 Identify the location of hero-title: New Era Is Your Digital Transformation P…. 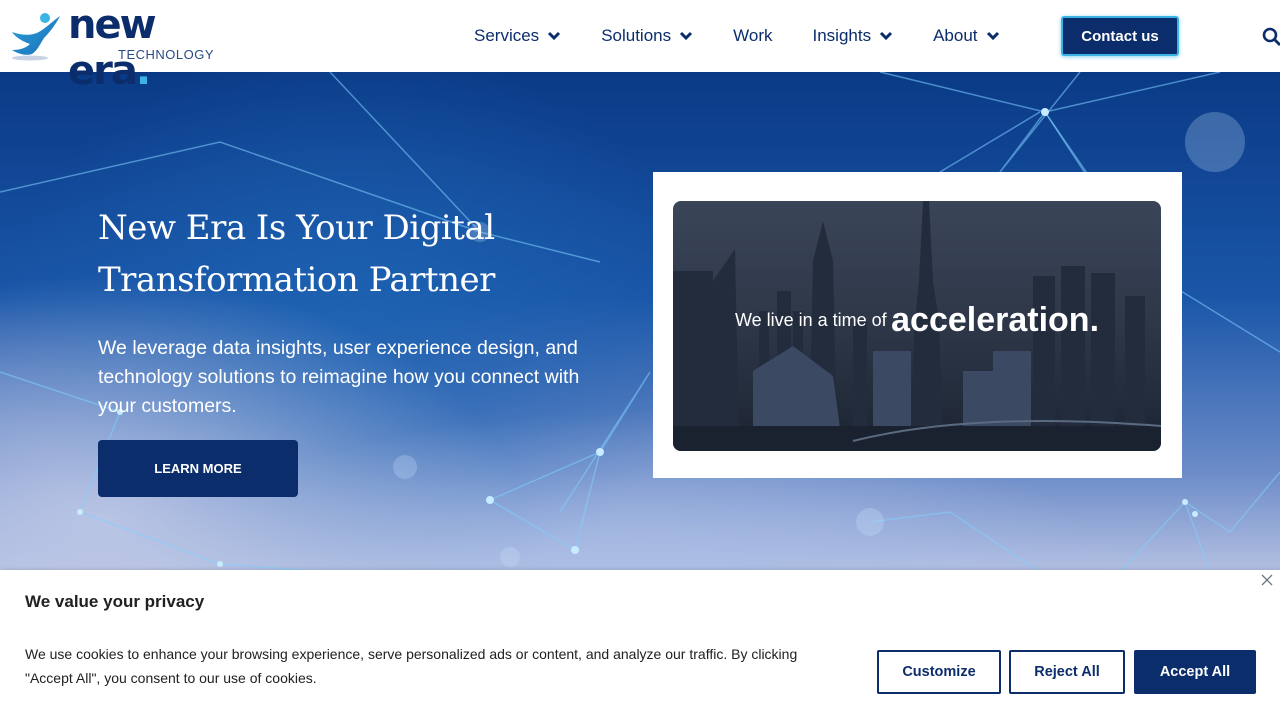
(296, 254).